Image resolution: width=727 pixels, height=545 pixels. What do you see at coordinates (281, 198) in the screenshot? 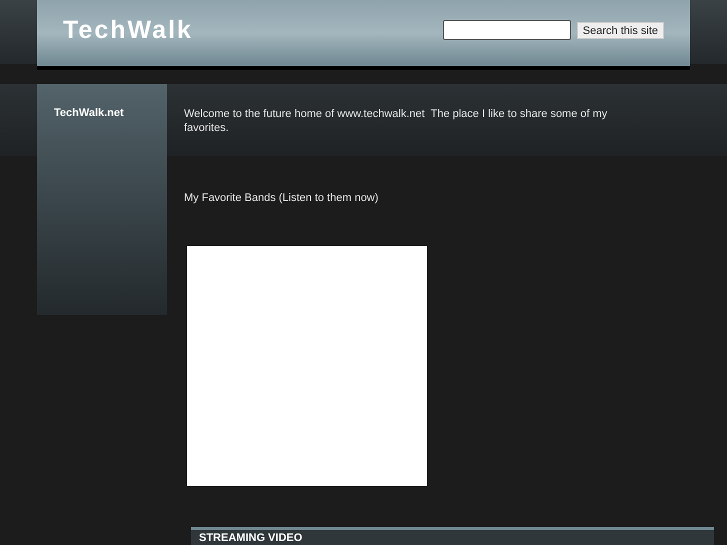
I see `bands-heading: My Favorite Bands (Listen to them now)` at bounding box center [281, 198].